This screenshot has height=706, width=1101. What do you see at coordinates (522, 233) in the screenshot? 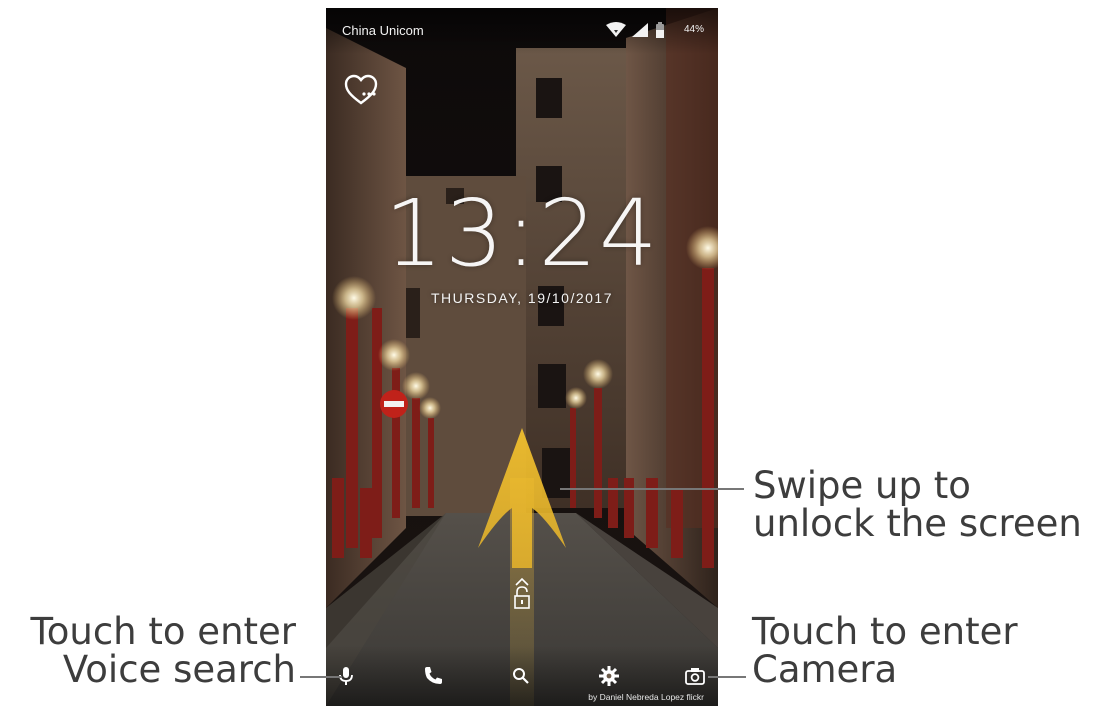
I see `lock-clock: 13:24` at bounding box center [522, 233].